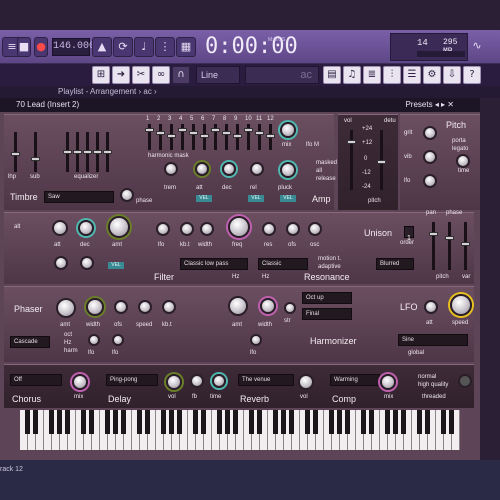 The height and width of the screenshot is (500, 500). I want to click on resonance-type-select: Classic, so click(283, 264).